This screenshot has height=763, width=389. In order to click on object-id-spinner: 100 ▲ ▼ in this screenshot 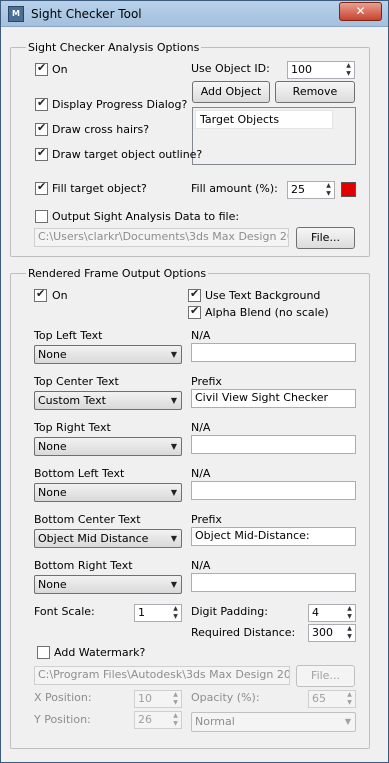, I will do `click(321, 70)`.